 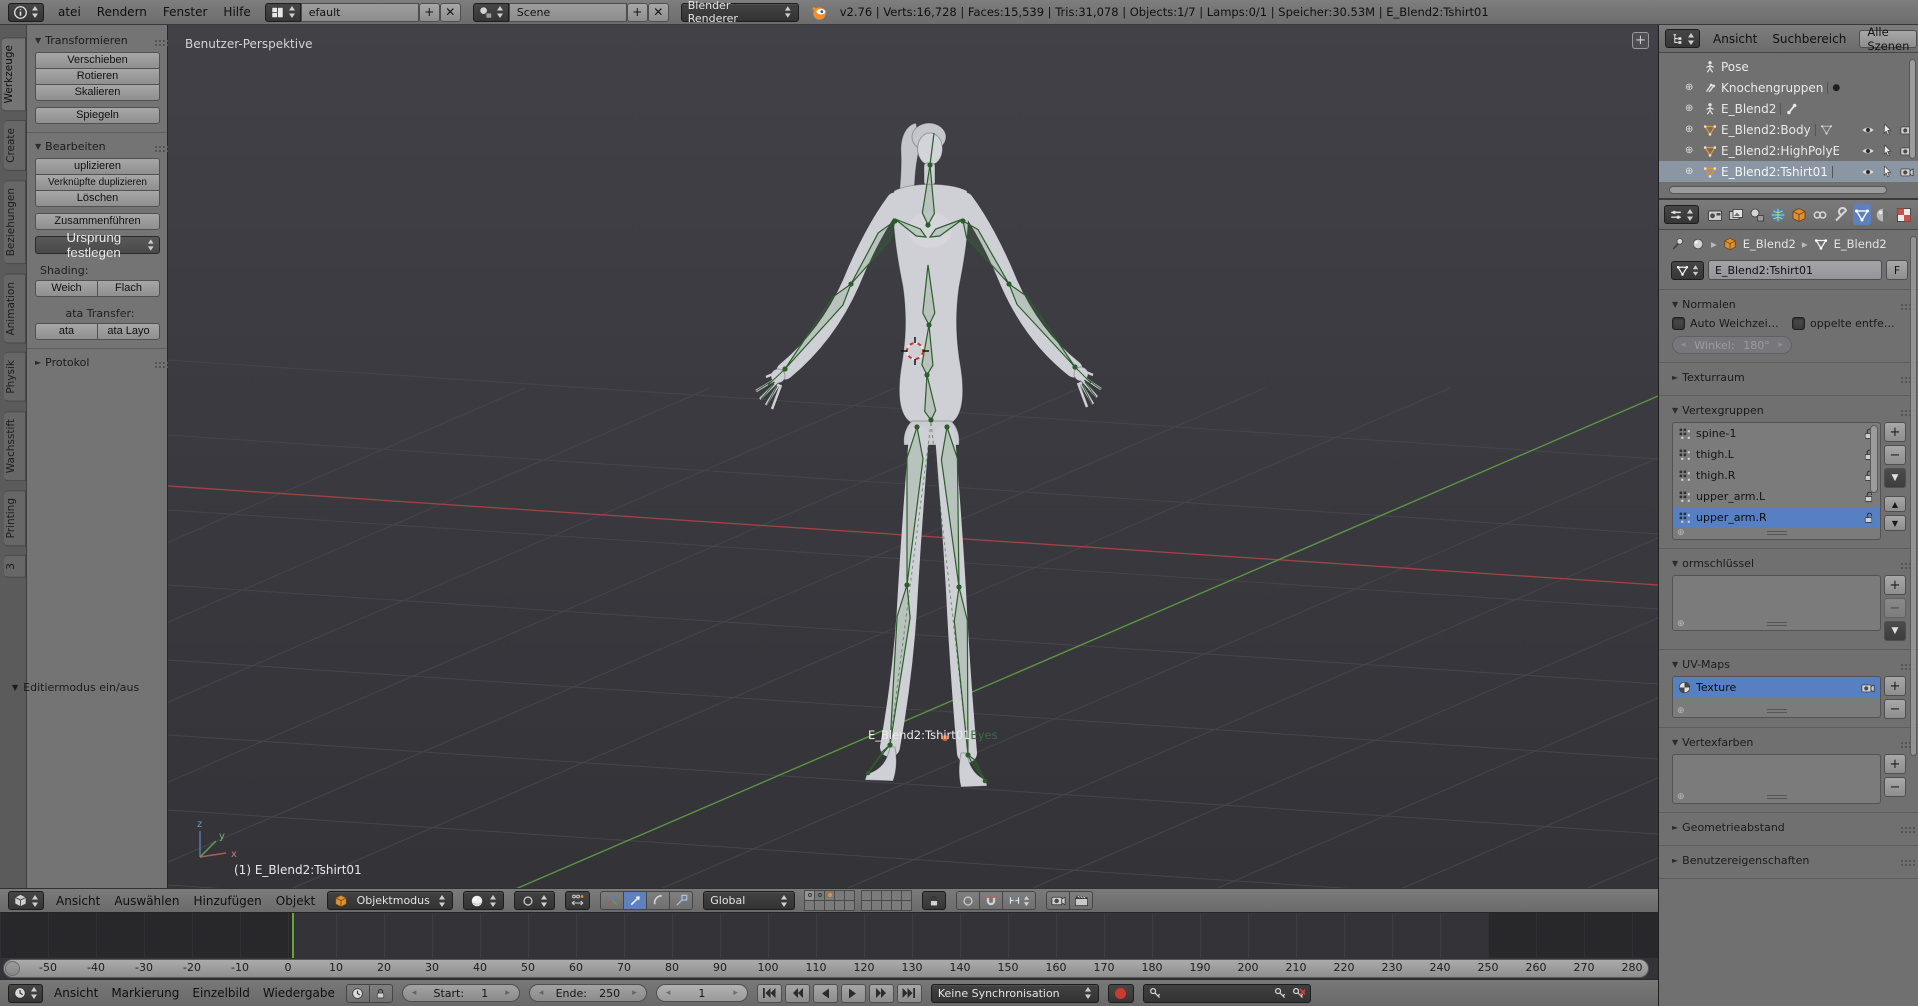 What do you see at coordinates (881, 993) in the screenshot?
I see `next-keyframe-button` at bounding box center [881, 993].